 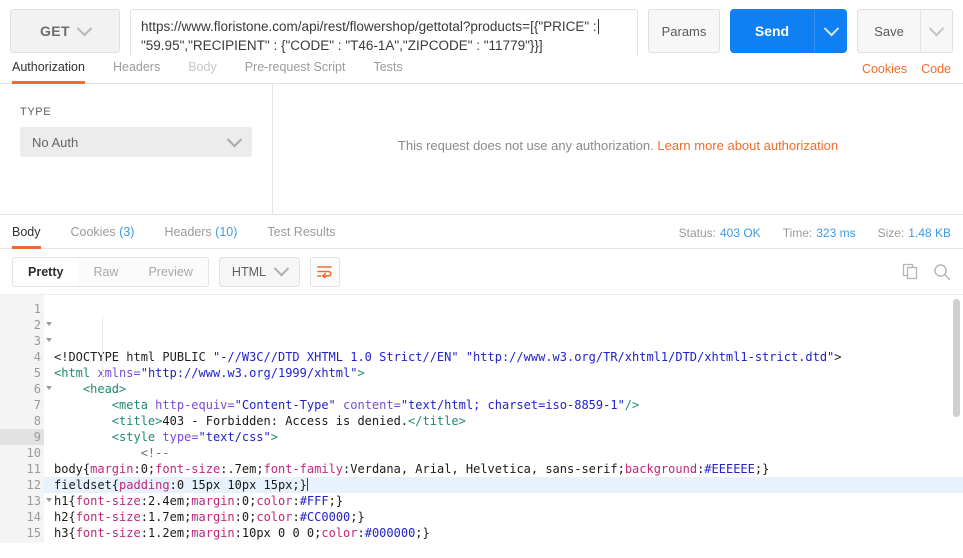 What do you see at coordinates (889, 31) in the screenshot?
I see `save-button: Save` at bounding box center [889, 31].